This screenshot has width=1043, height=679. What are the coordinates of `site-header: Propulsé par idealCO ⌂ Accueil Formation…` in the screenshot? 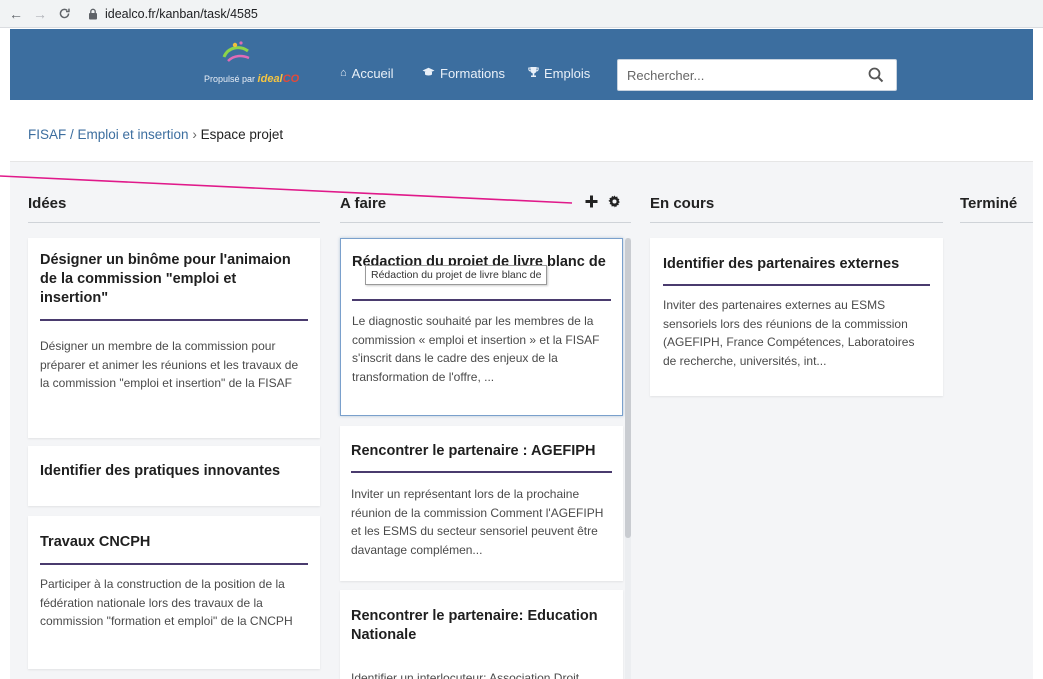 It's located at (521, 64).